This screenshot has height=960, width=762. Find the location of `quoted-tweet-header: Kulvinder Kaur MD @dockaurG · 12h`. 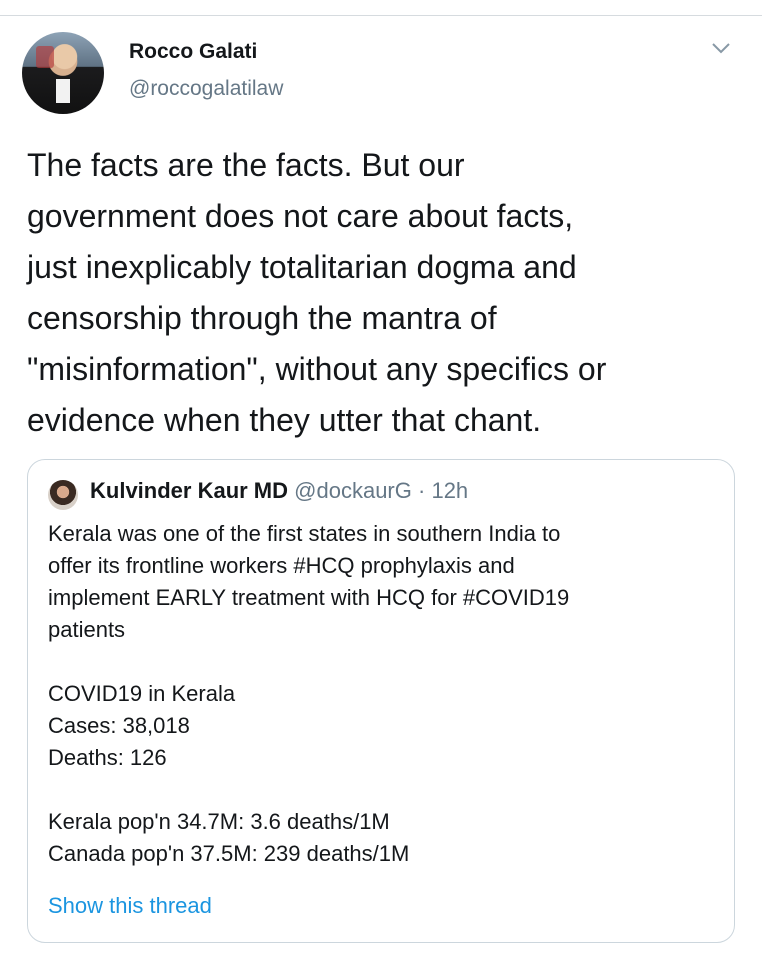

quoted-tweet-header: Kulvinder Kaur MD @dockaurG · 12h is located at coordinates (279, 491).